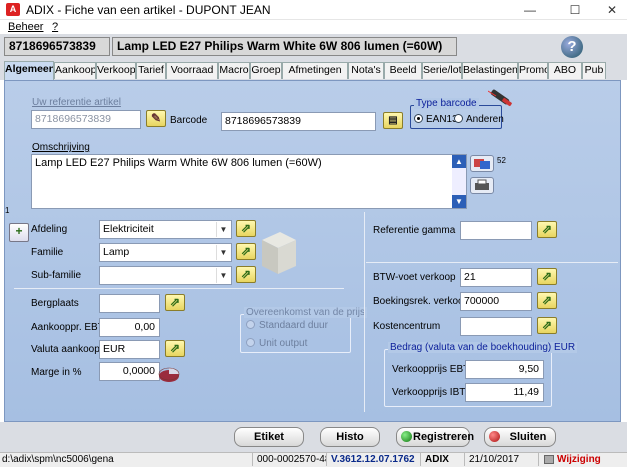 Image resolution: width=627 pixels, height=467 pixels. Describe the element at coordinates (269, 437) in the screenshot. I see `etiket-button: Etiket` at that location.